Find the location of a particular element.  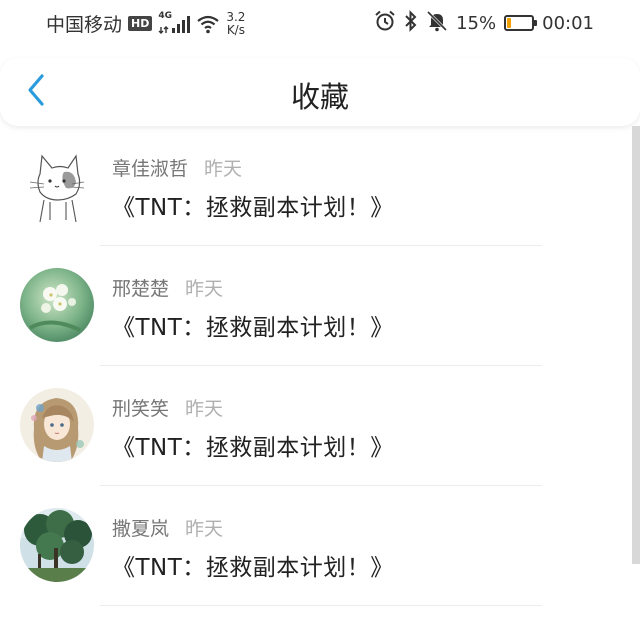

item-meta: 章佳淑哲 昨天 is located at coordinates (177, 167).